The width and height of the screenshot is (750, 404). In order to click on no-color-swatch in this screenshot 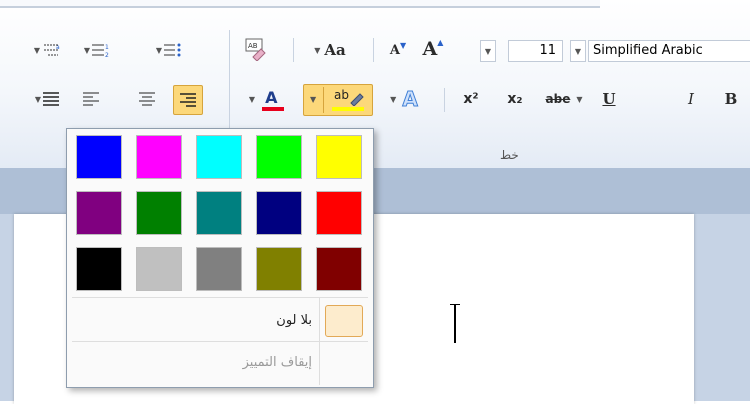, I will do `click(344, 321)`.